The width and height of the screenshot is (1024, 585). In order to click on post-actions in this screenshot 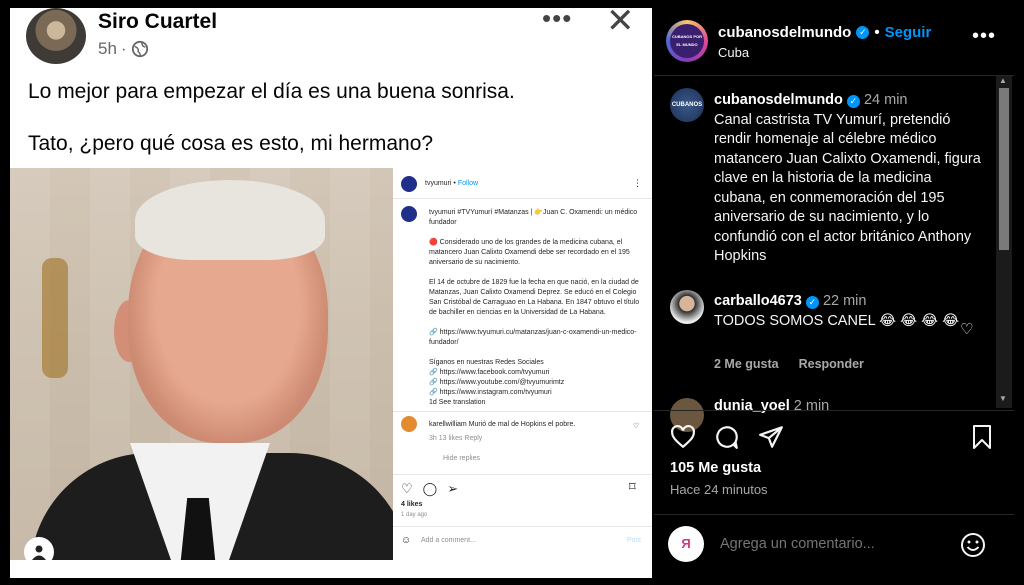, I will do `click(727, 437)`.